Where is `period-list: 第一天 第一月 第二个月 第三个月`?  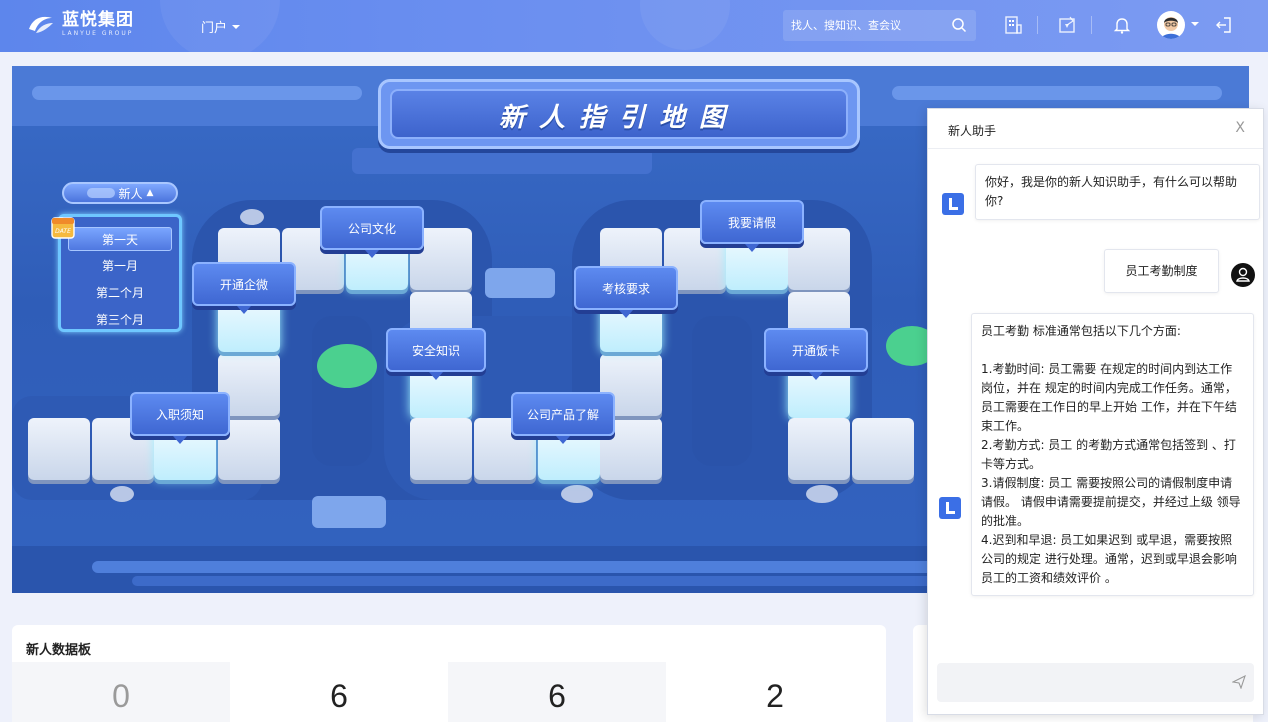 period-list: 第一天 第一月 第二个月 第三个月 is located at coordinates (120, 273).